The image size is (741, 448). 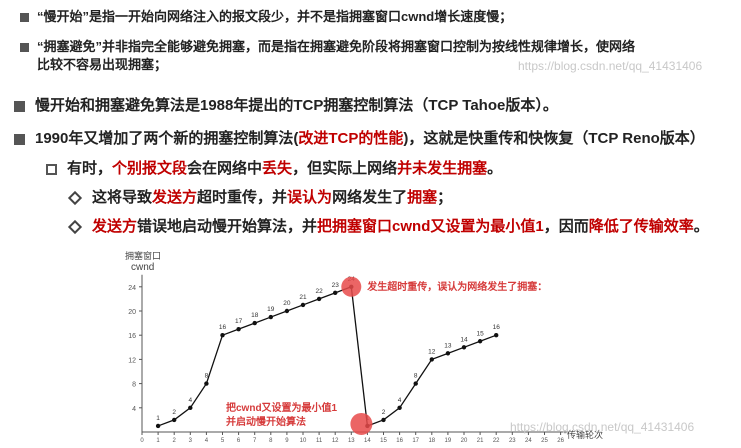 I want to click on y-tick-label: 16, so click(x=132, y=336).